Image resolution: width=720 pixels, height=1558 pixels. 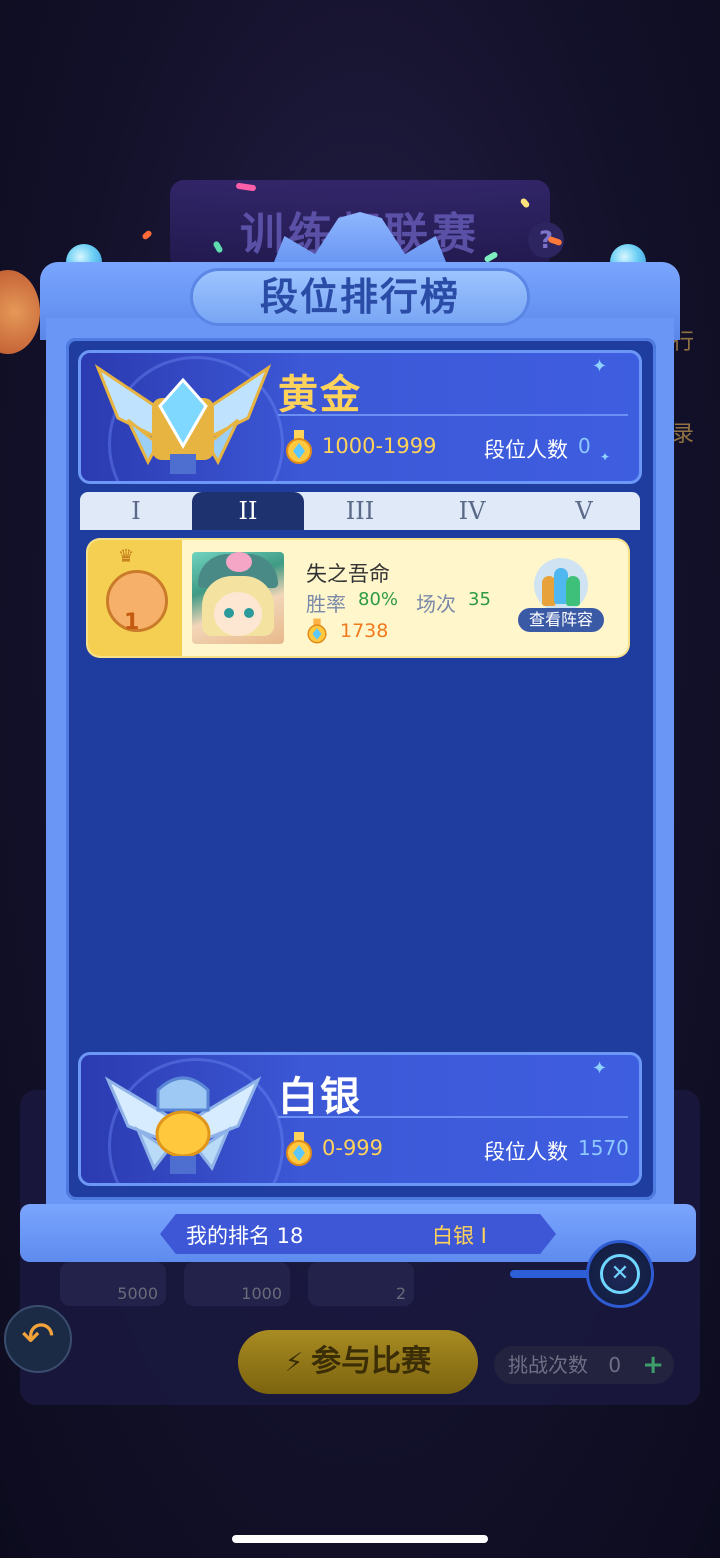 I want to click on player-avatar, so click(x=238, y=598).